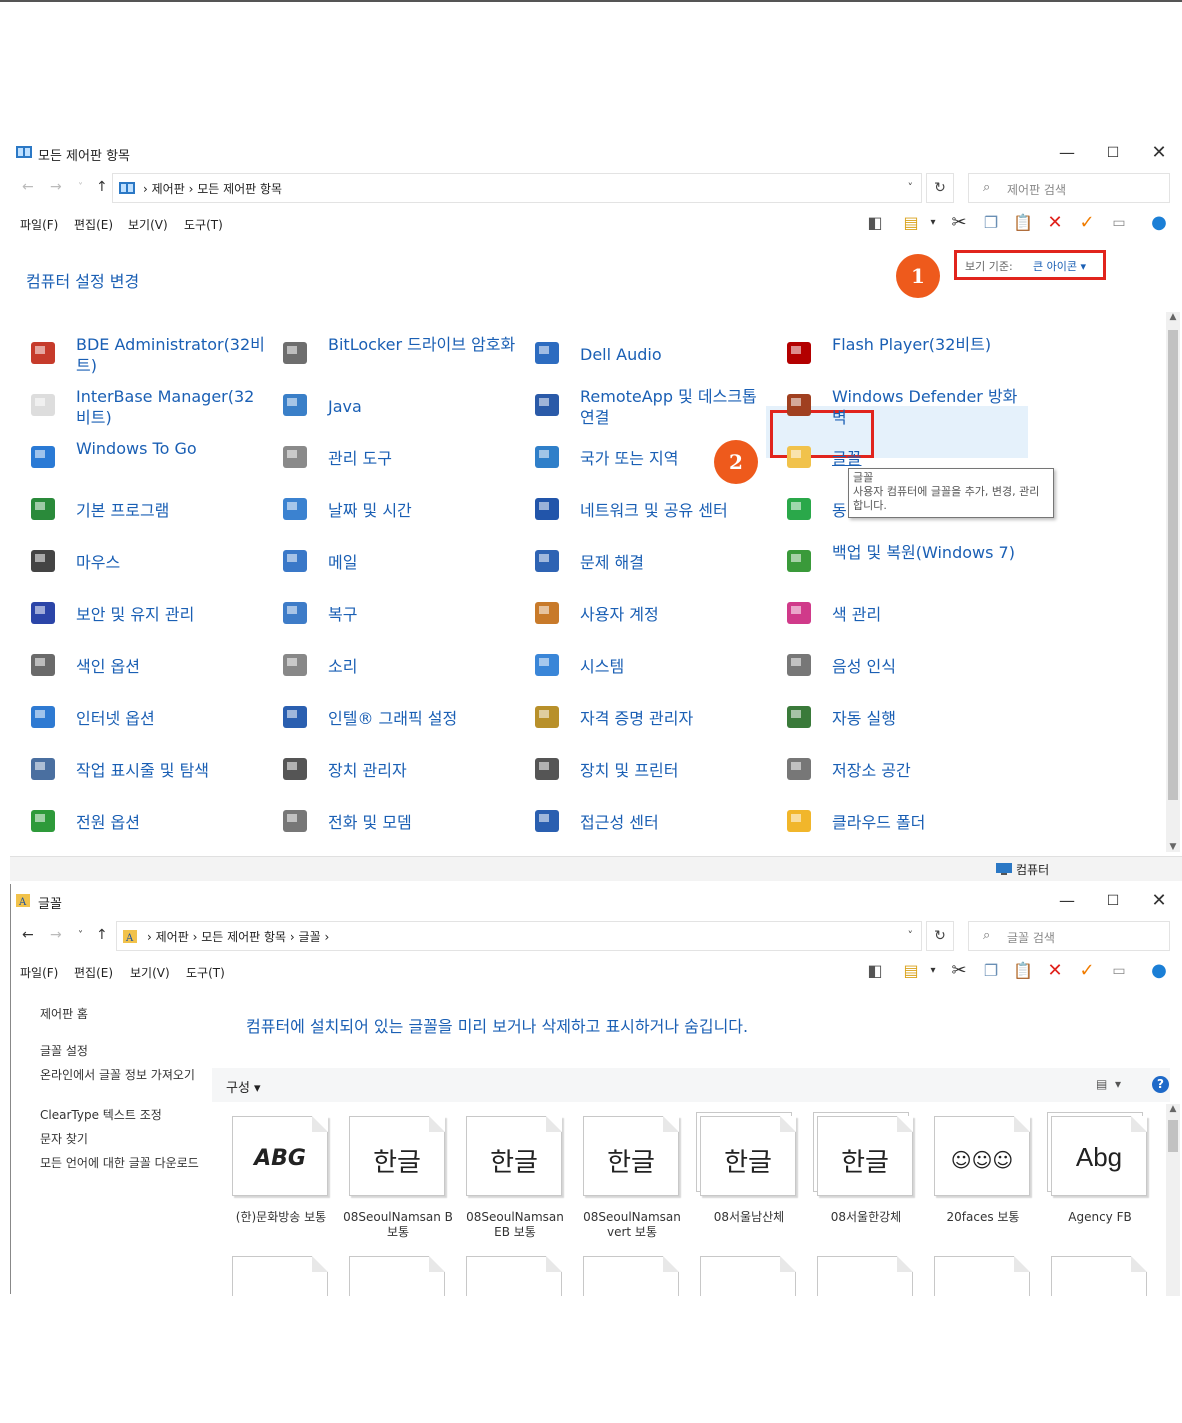 The image size is (1182, 1423). I want to click on minimize-button: —, so click(1067, 901).